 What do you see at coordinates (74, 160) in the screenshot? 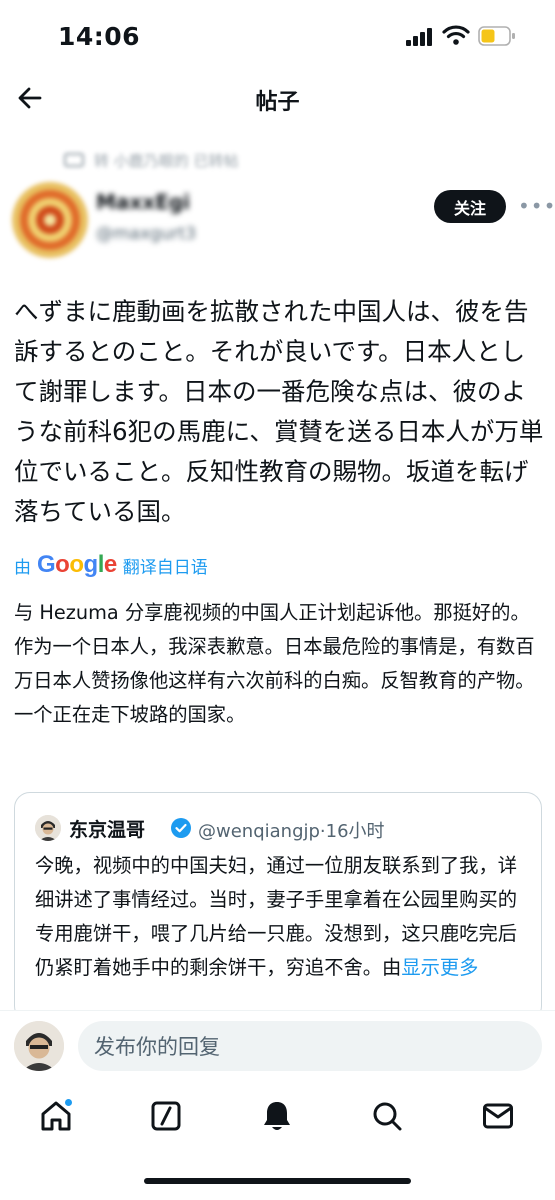
I see `repost-icon` at bounding box center [74, 160].